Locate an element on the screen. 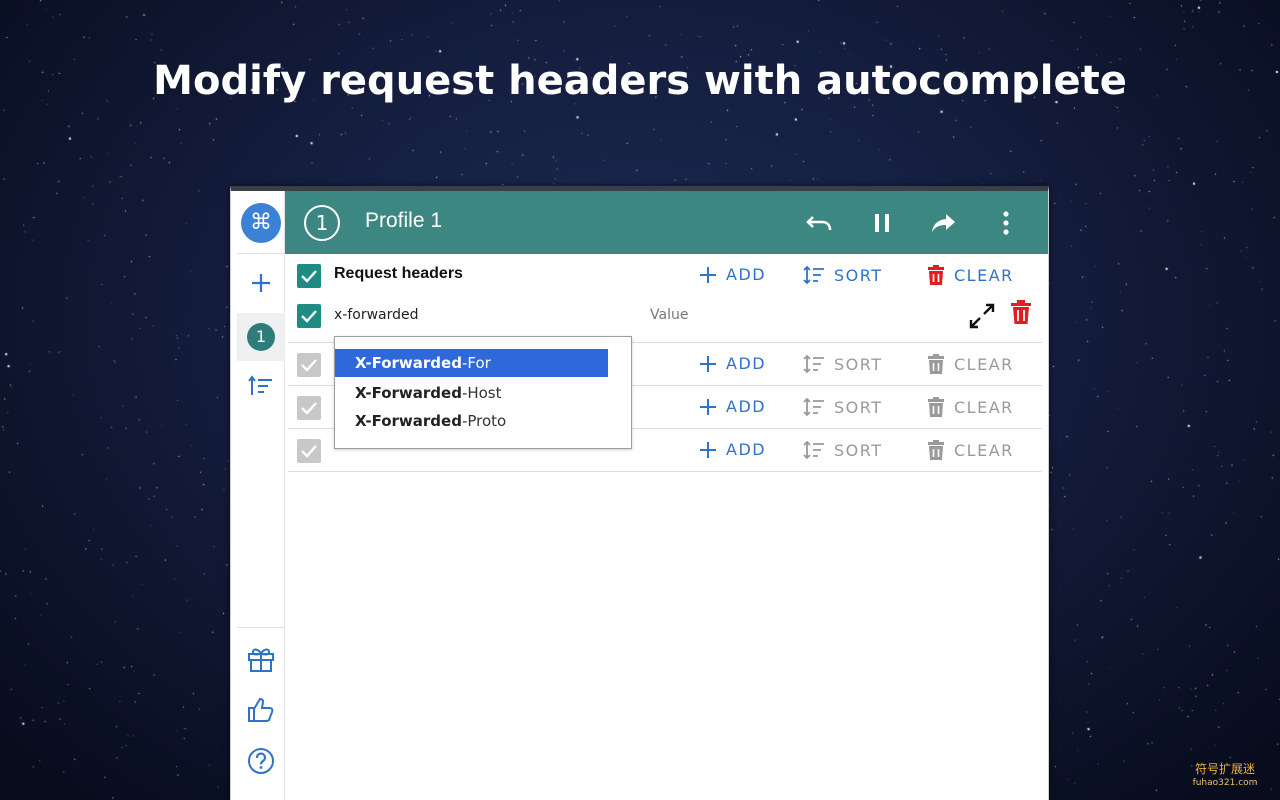 Image resolution: width=1280 pixels, height=800 pixels. profile-number-badge: 1 is located at coordinates (322, 223).